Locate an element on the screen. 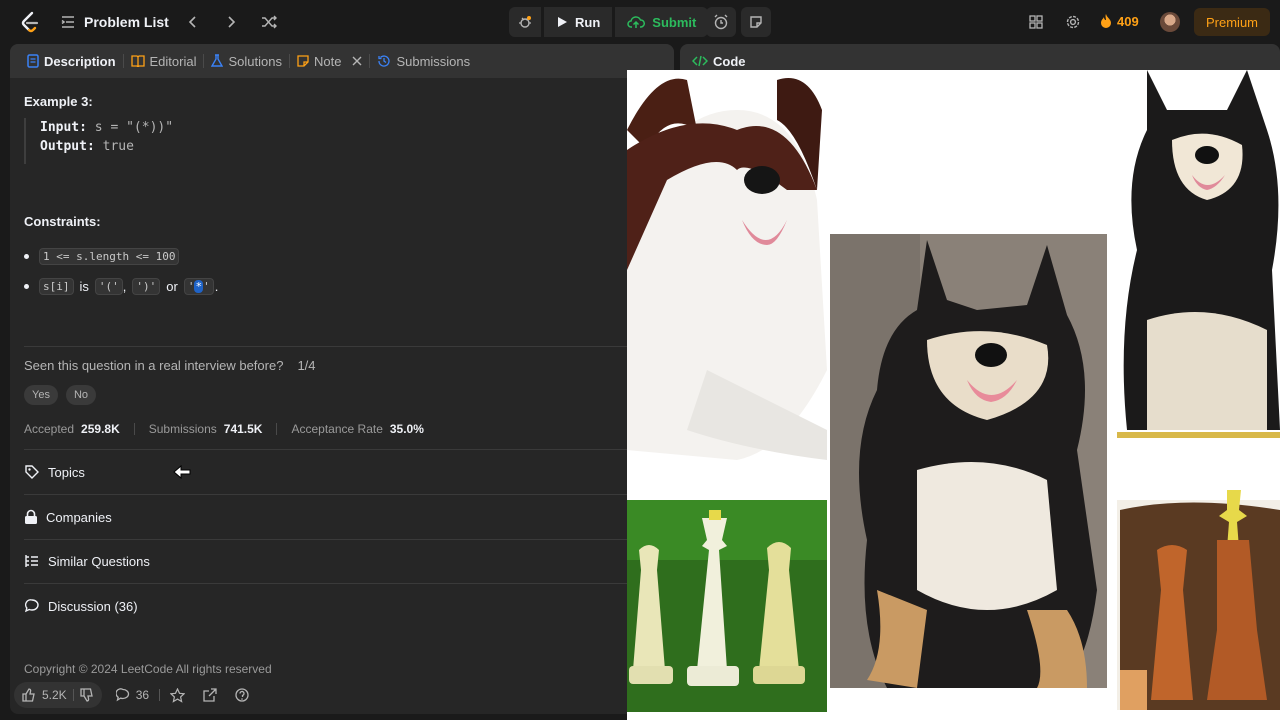  similar-questions-section: Similar Questions is located at coordinates (329, 561).